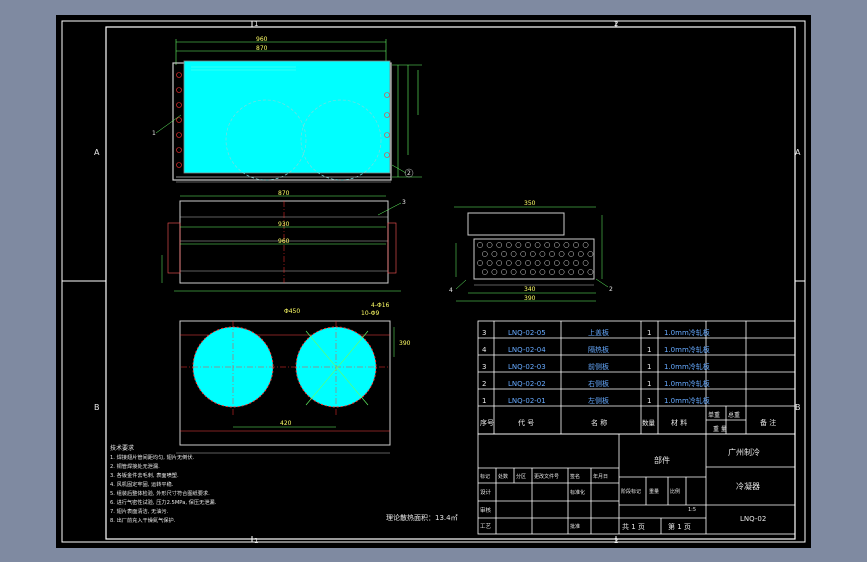 This screenshot has width=867, height=562. I want to click on side-view: 870 930 960 3, so click(283, 241).